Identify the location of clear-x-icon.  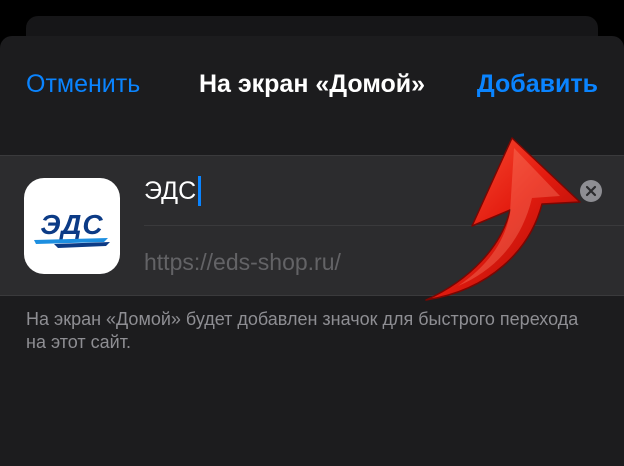
(591, 191).